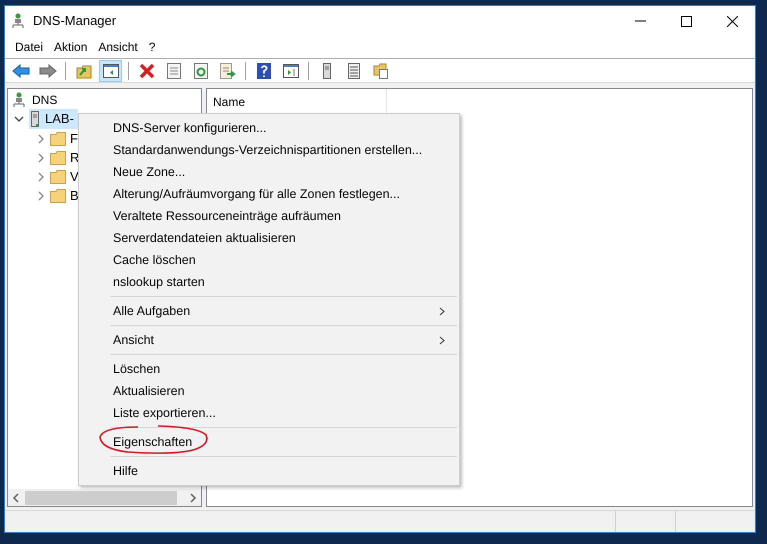  What do you see at coordinates (65, 158) in the screenshot?
I see `tree-item: R` at bounding box center [65, 158].